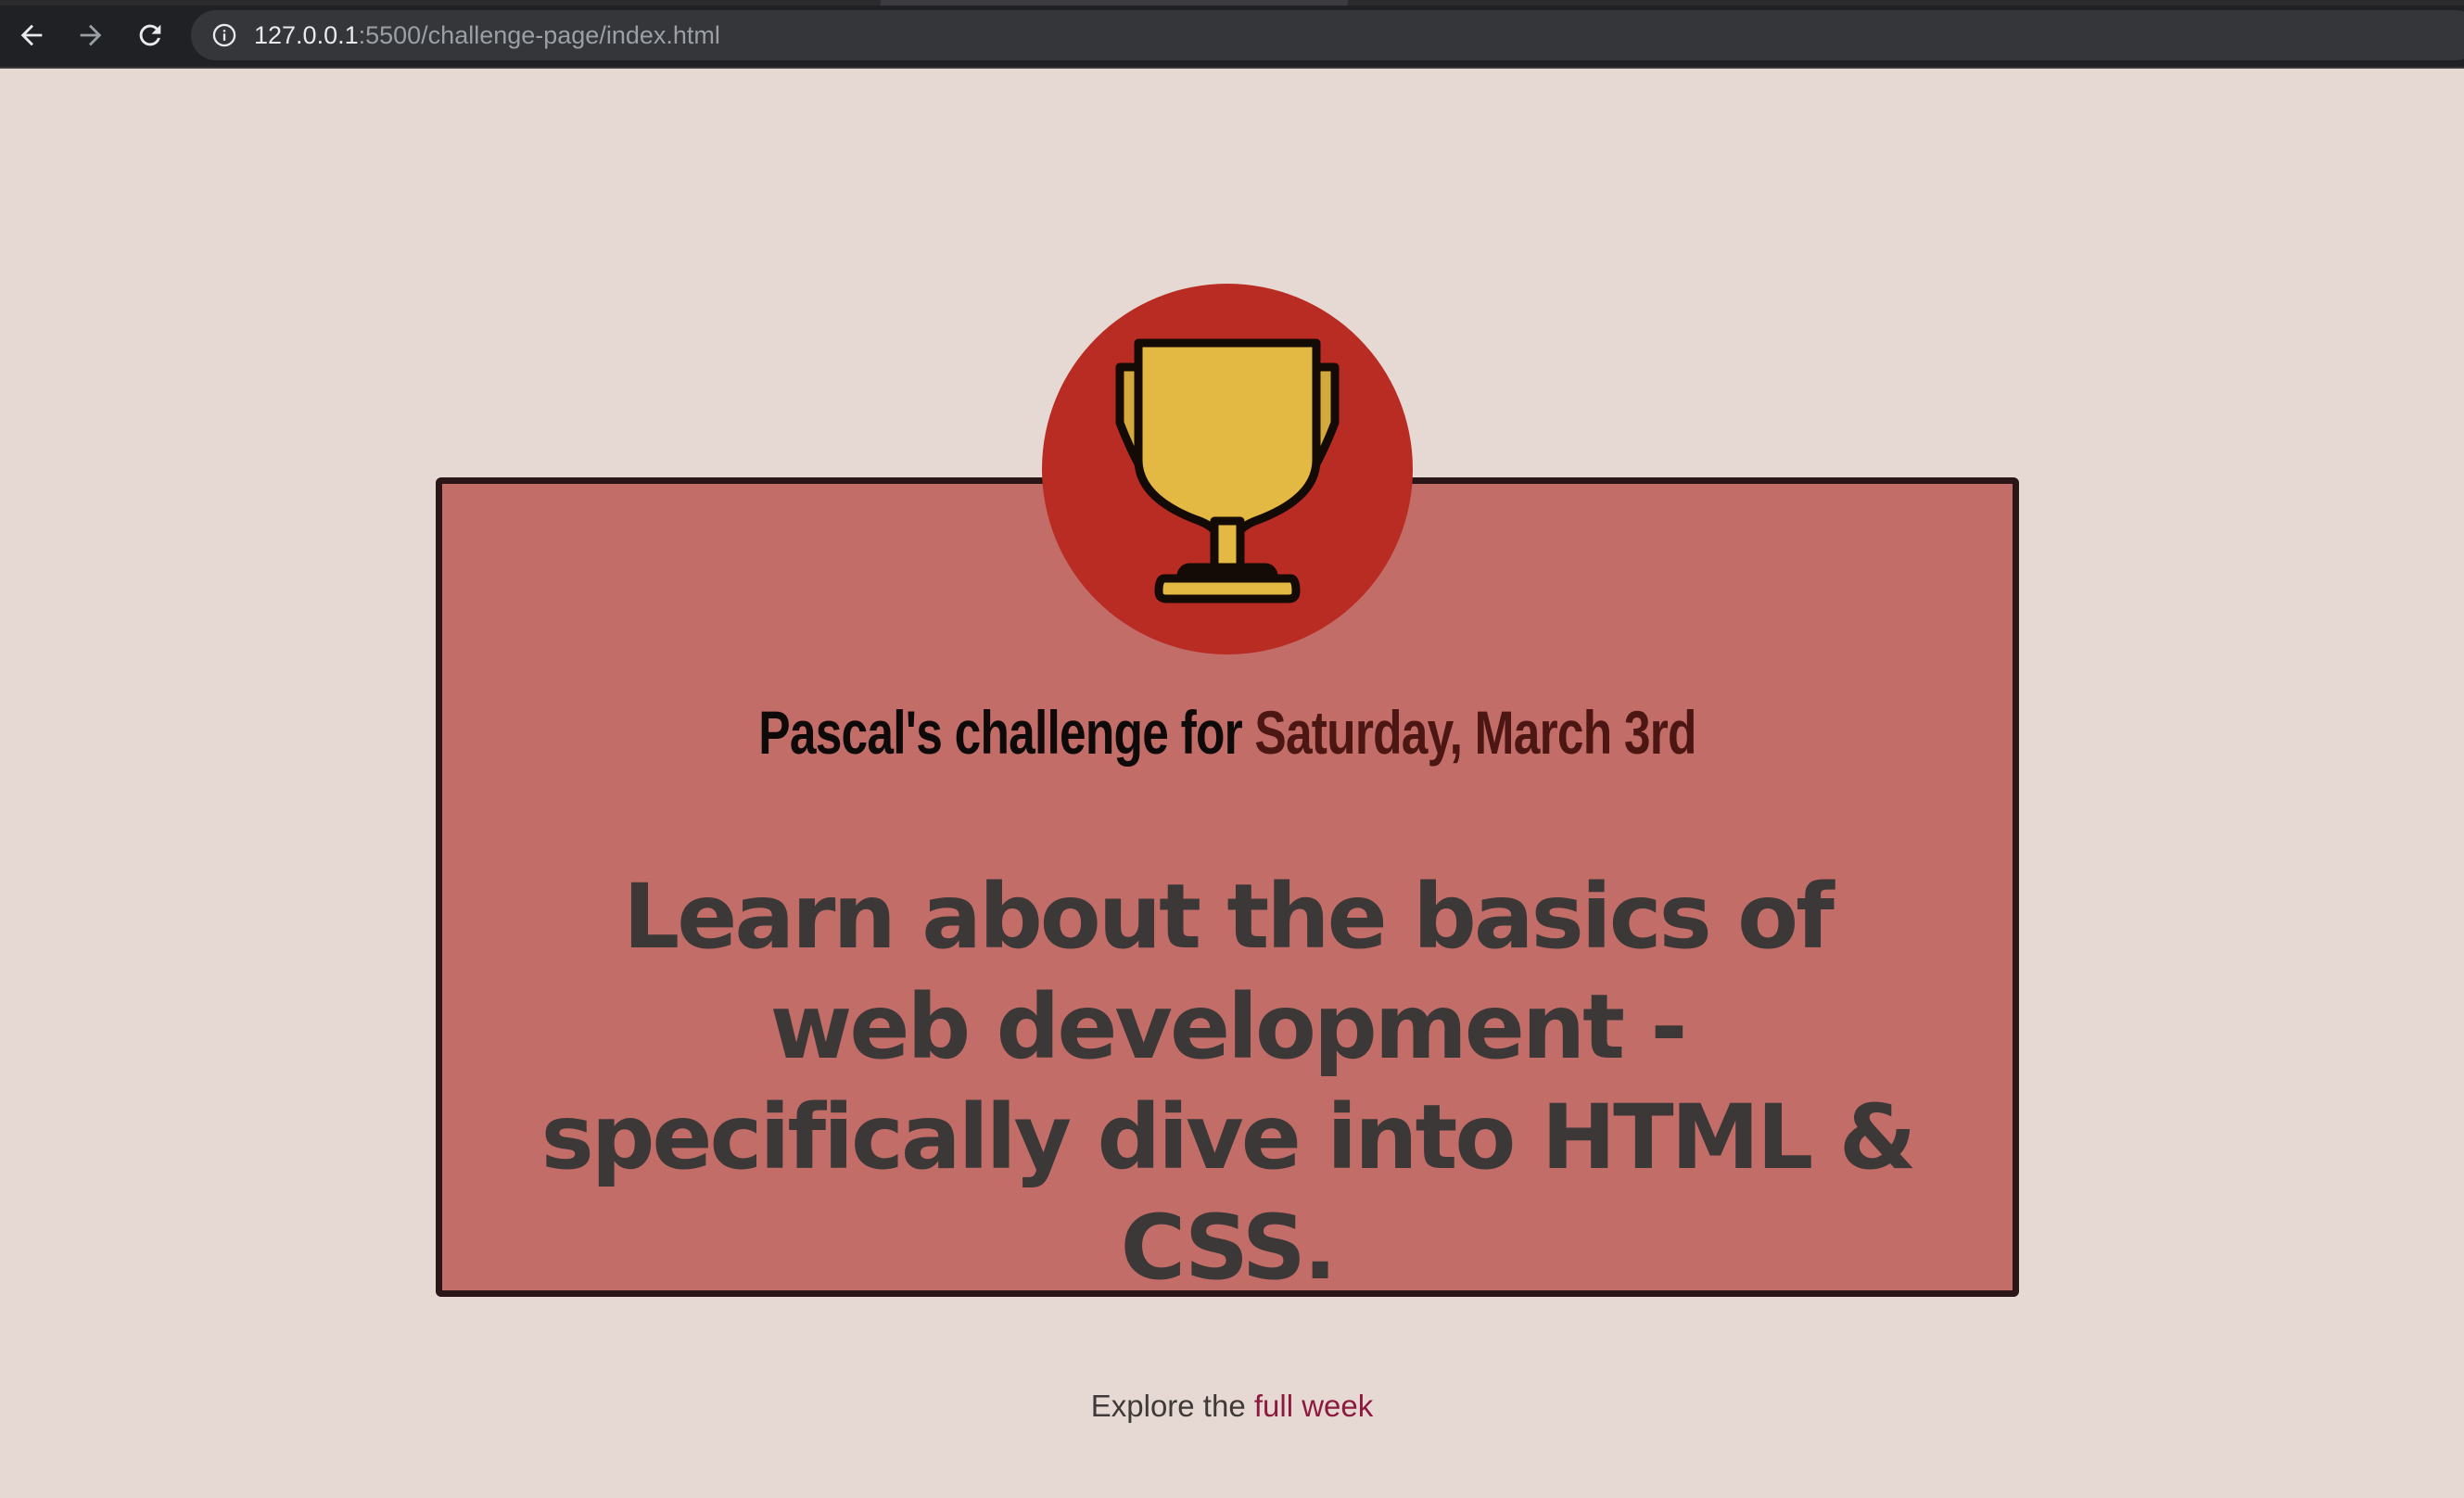  What do you see at coordinates (539, 35) in the screenshot?
I see `url-path: :5500/challenge-page/index.html` at bounding box center [539, 35].